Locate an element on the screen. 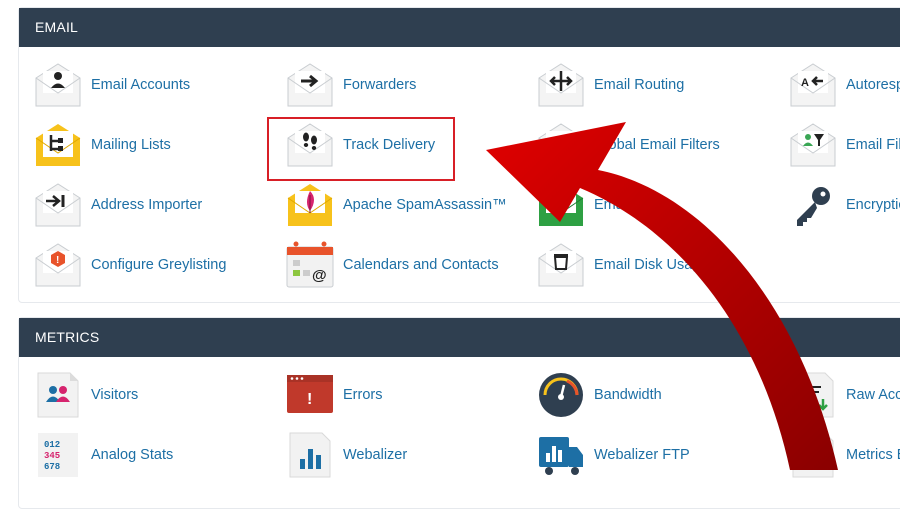  email-disk-usage-link: Email Disk Usage is located at coordinates (662, 265).